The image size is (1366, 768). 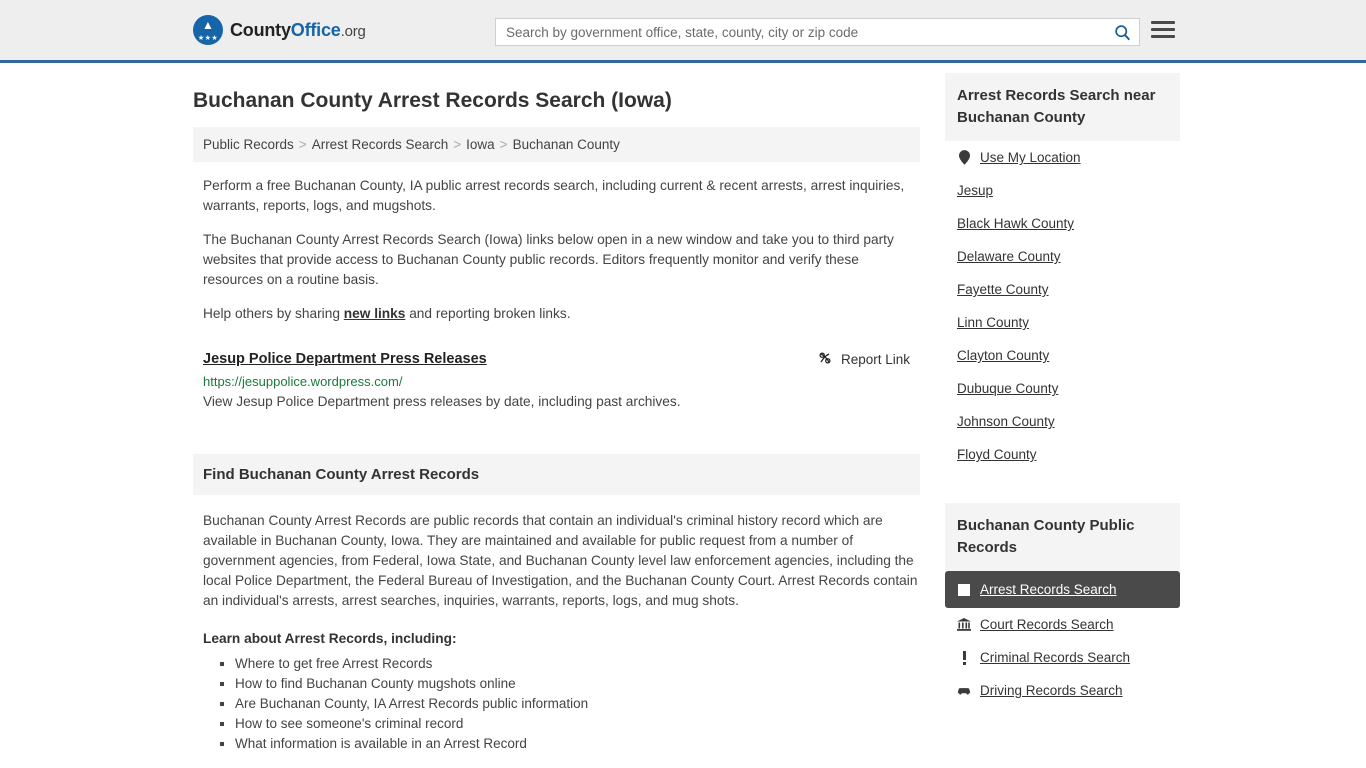 I want to click on logo-text: CountyOffice.org, so click(x=298, y=30).